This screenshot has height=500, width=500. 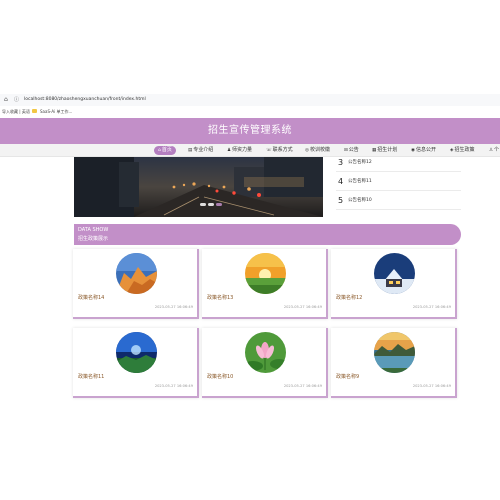 What do you see at coordinates (16, 112) in the screenshot?
I see `bookmark-item: 导入收藏 | 英语` at bounding box center [16, 112].